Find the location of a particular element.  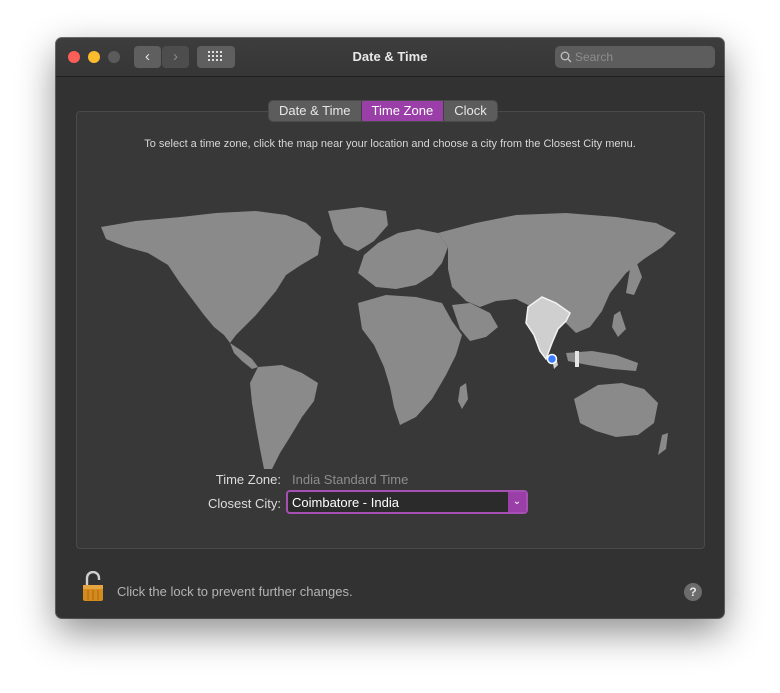

map-philippines is located at coordinates (619, 324).